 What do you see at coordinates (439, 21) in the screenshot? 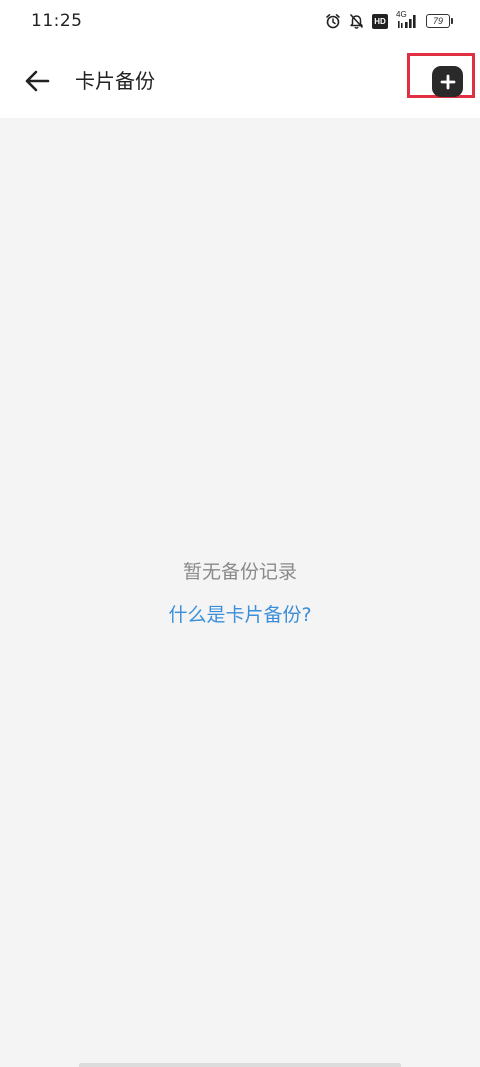
I see `battery-icon: 79` at bounding box center [439, 21].